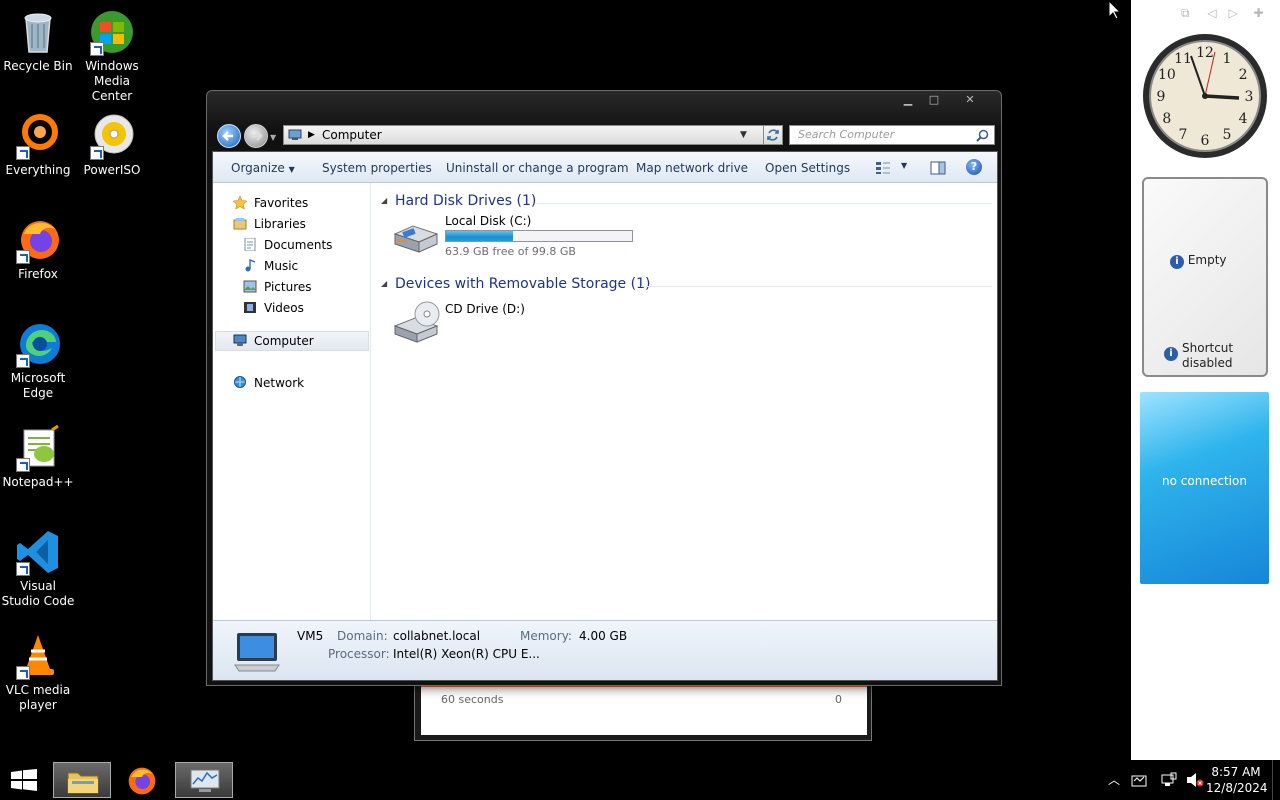 The height and width of the screenshot is (800, 1280). What do you see at coordinates (229, 136) in the screenshot?
I see `back-button` at bounding box center [229, 136].